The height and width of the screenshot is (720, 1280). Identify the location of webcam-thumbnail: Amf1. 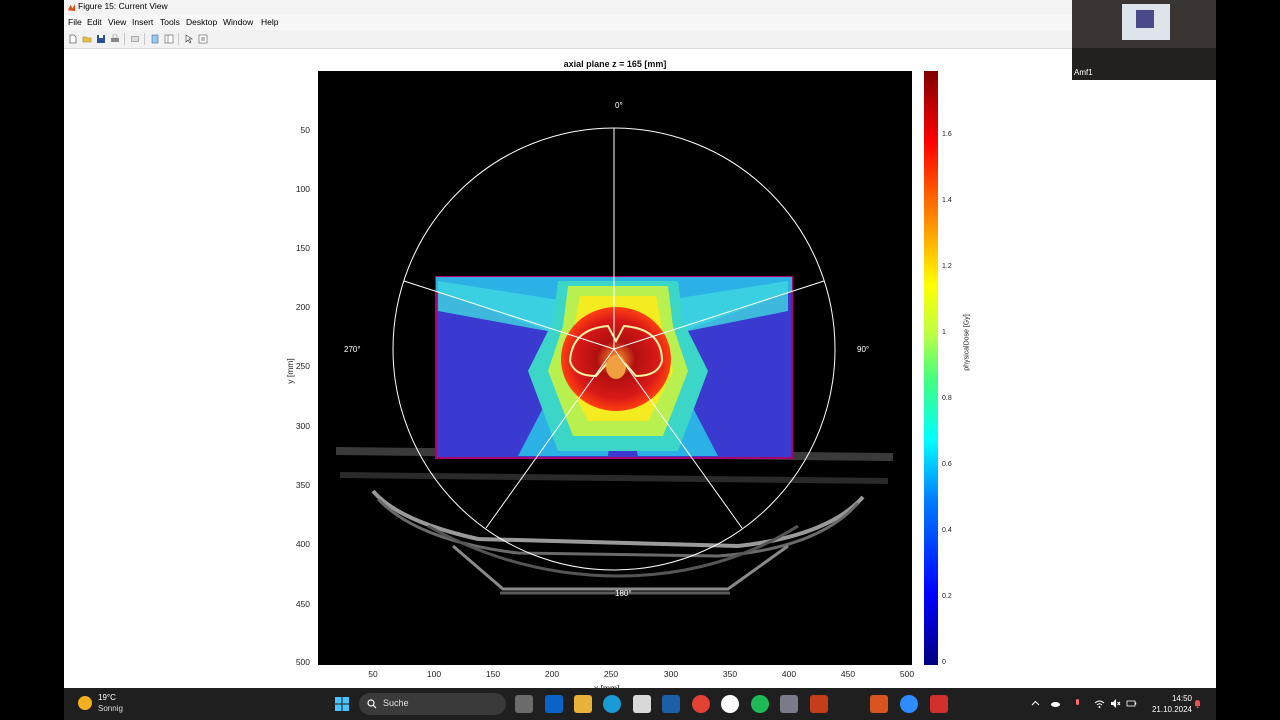
(1144, 40).